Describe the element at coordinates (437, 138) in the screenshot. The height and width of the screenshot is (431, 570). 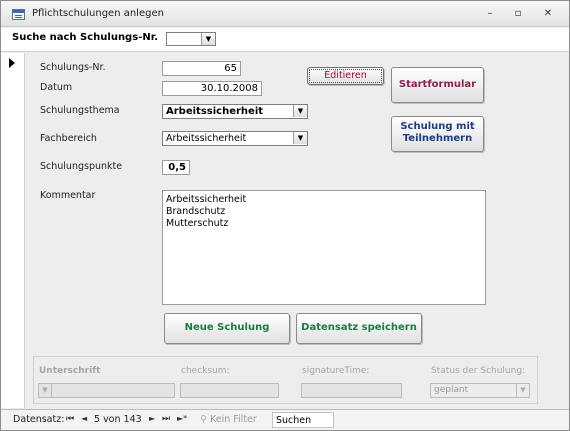
I see `button-line: Teilnehmern` at that location.